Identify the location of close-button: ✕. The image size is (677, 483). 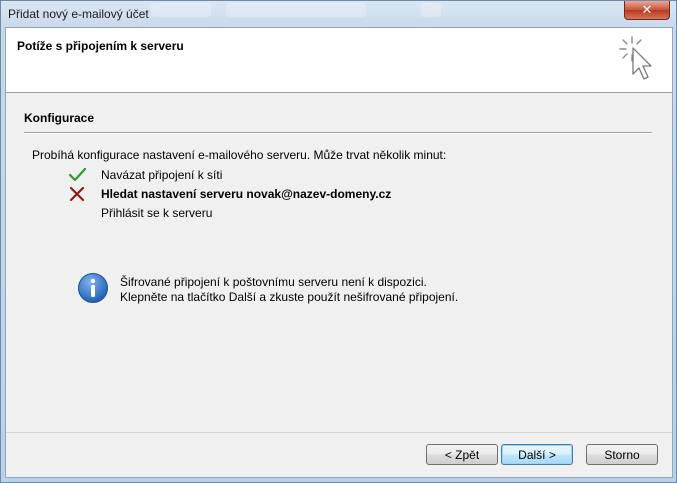
(647, 10).